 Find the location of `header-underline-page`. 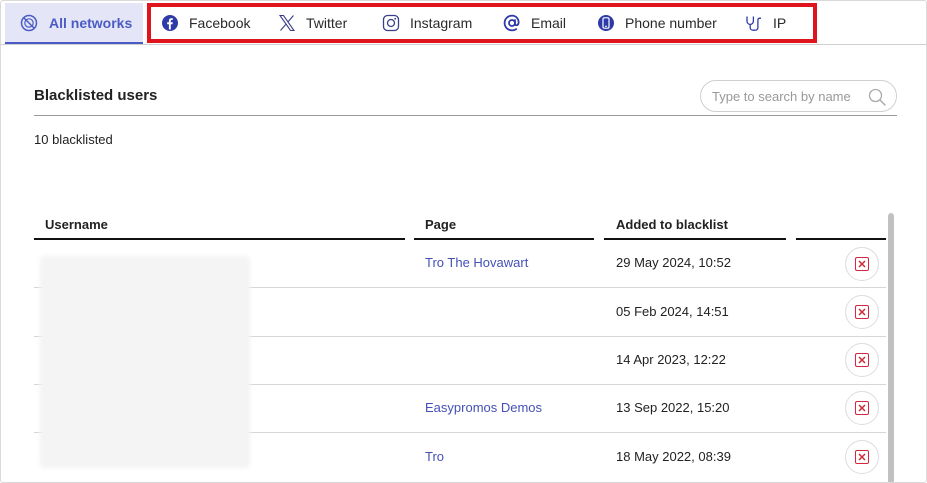

header-underline-page is located at coordinates (504, 239).